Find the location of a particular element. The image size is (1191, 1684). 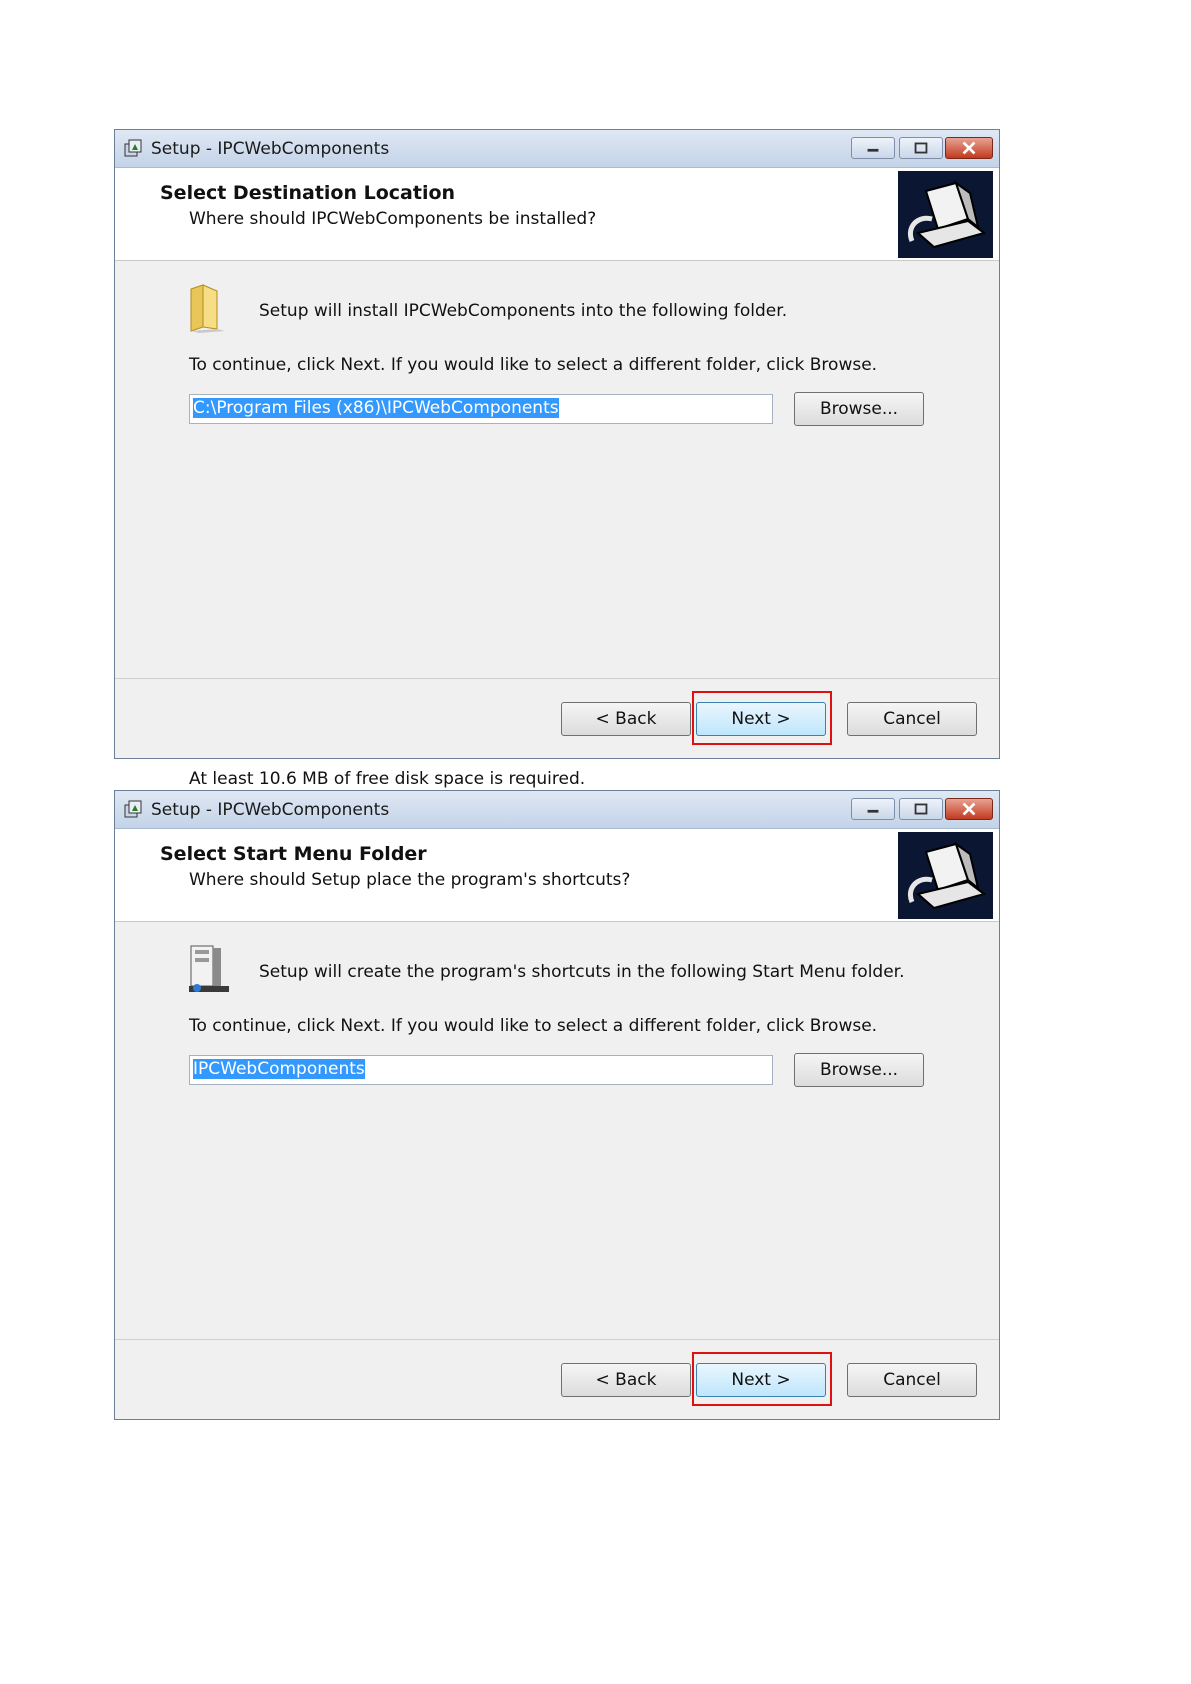

destination-path-input: C:\Program Files (x86)\IPCWebComponents is located at coordinates (481, 409).